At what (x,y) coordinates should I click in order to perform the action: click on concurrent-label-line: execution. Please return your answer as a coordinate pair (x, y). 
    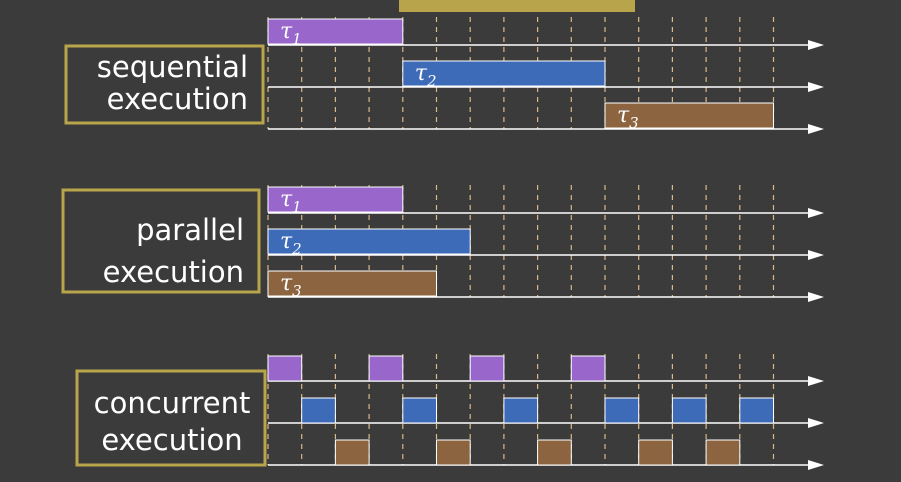
    Looking at the image, I should click on (171, 440).